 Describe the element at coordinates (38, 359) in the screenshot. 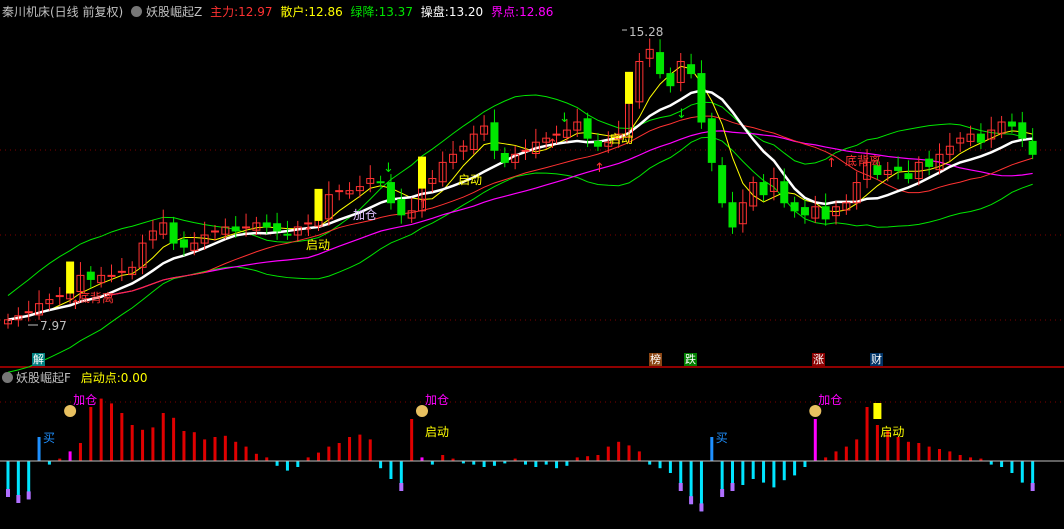

I see `marker-jie: 解` at that location.